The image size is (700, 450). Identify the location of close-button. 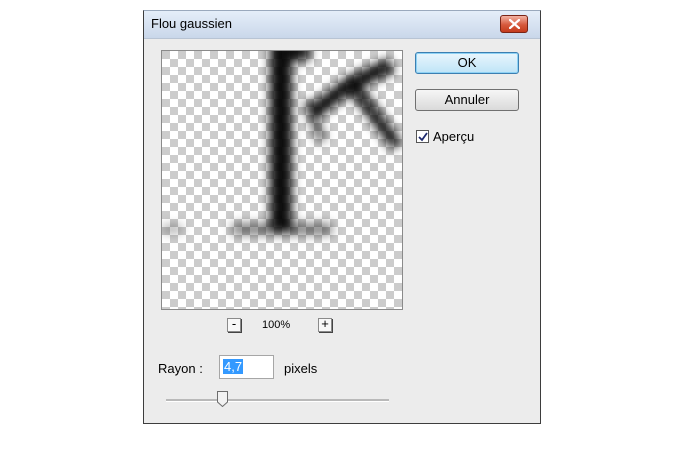
(514, 24).